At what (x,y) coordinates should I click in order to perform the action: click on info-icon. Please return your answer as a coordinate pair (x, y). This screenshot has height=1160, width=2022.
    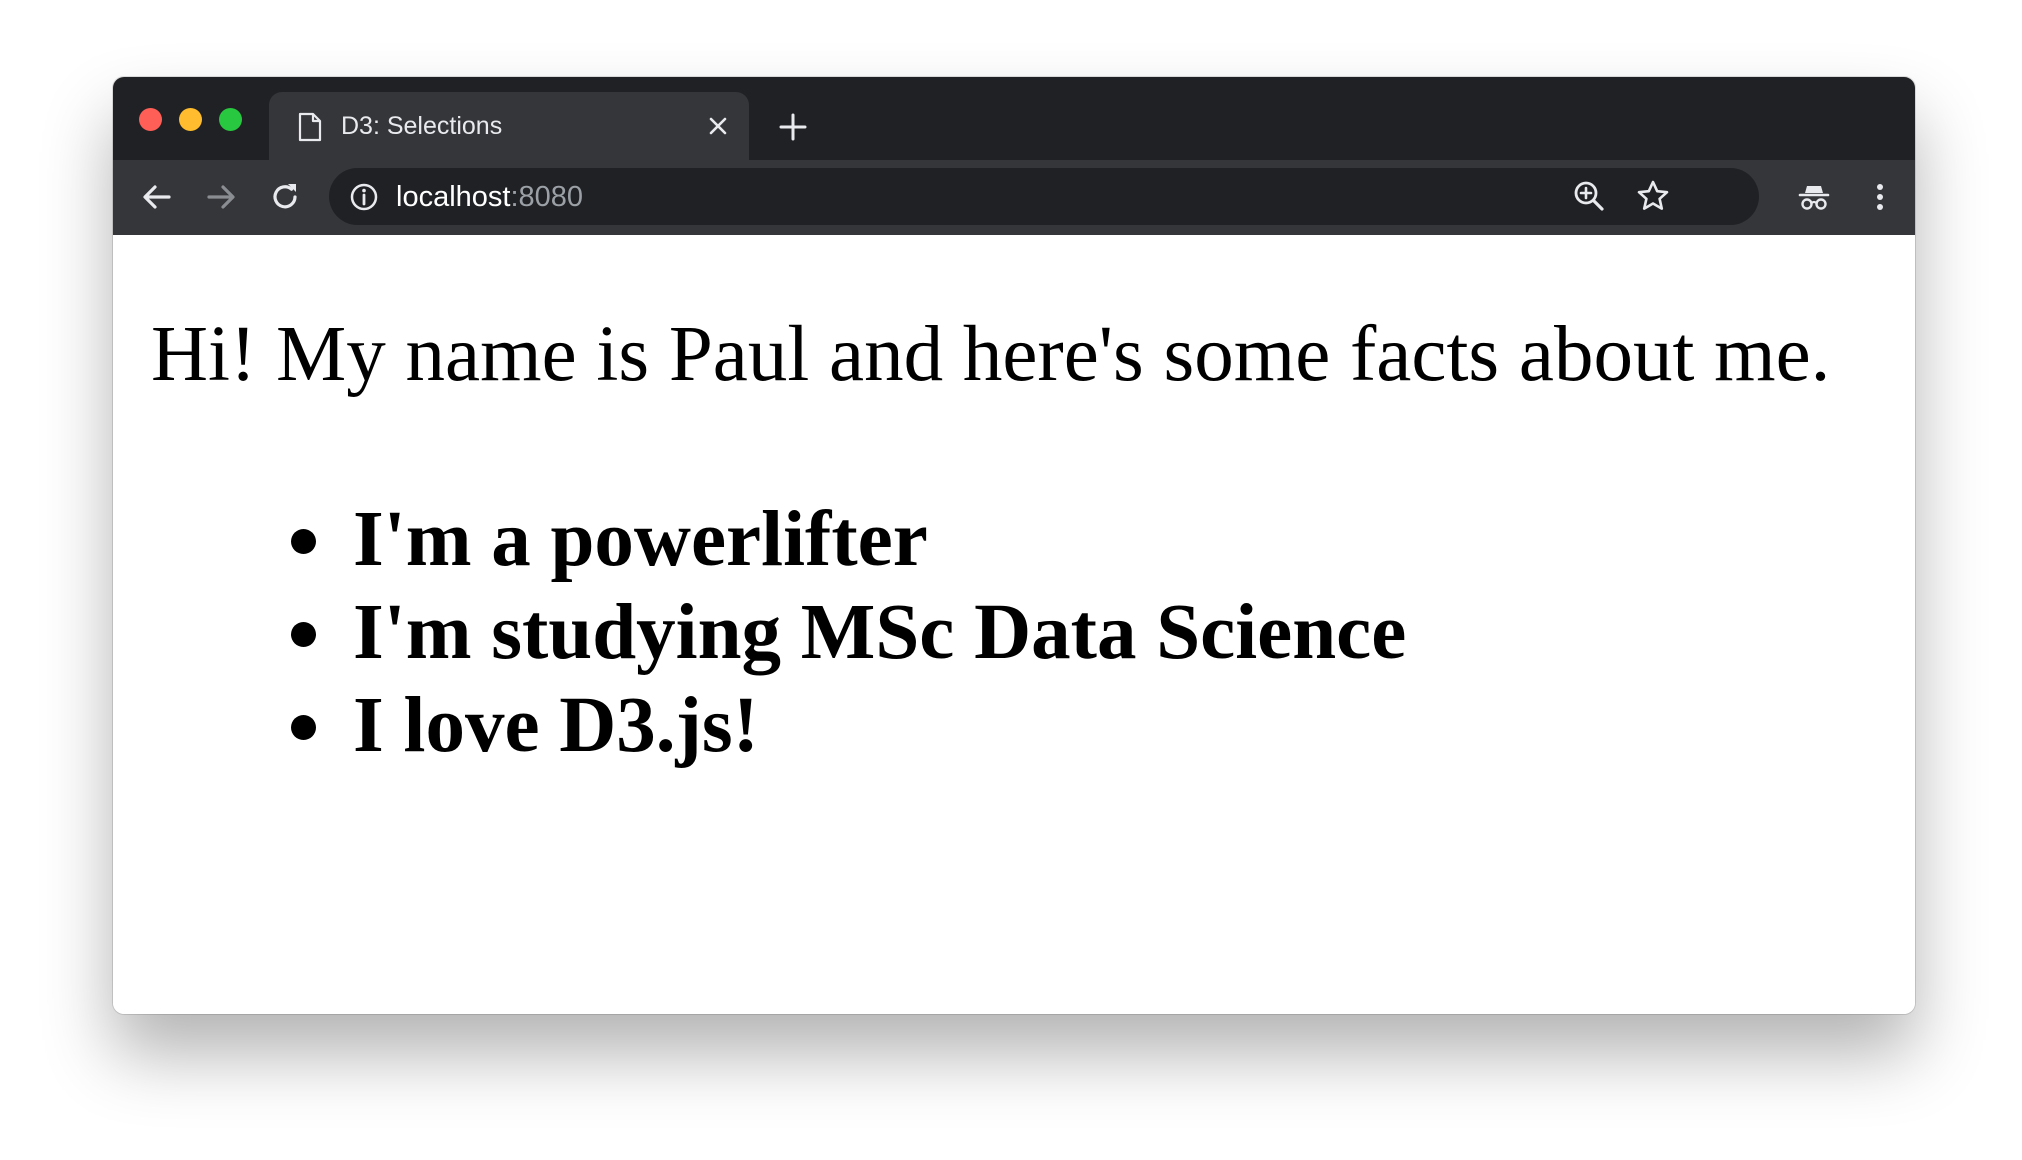
    Looking at the image, I should click on (364, 197).